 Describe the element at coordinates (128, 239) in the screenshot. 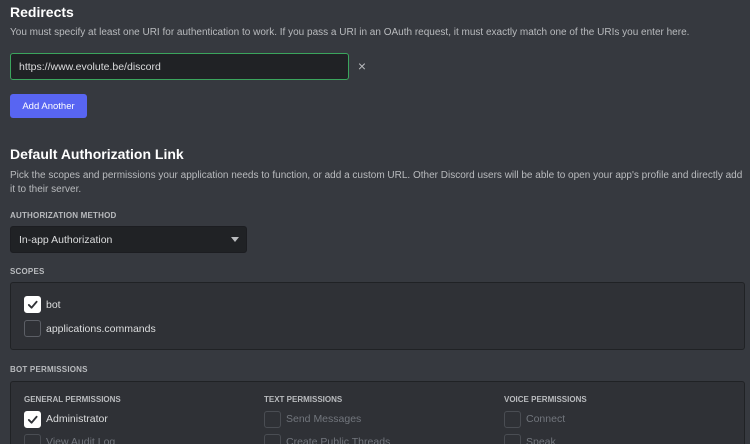

I see `auth-method-select: In-app Authorization` at that location.